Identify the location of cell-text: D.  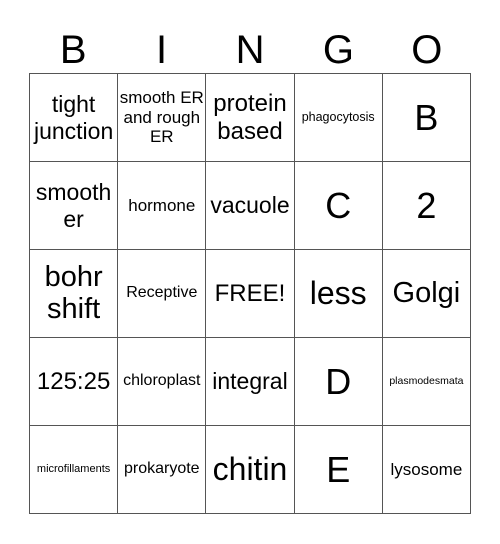
(338, 381).